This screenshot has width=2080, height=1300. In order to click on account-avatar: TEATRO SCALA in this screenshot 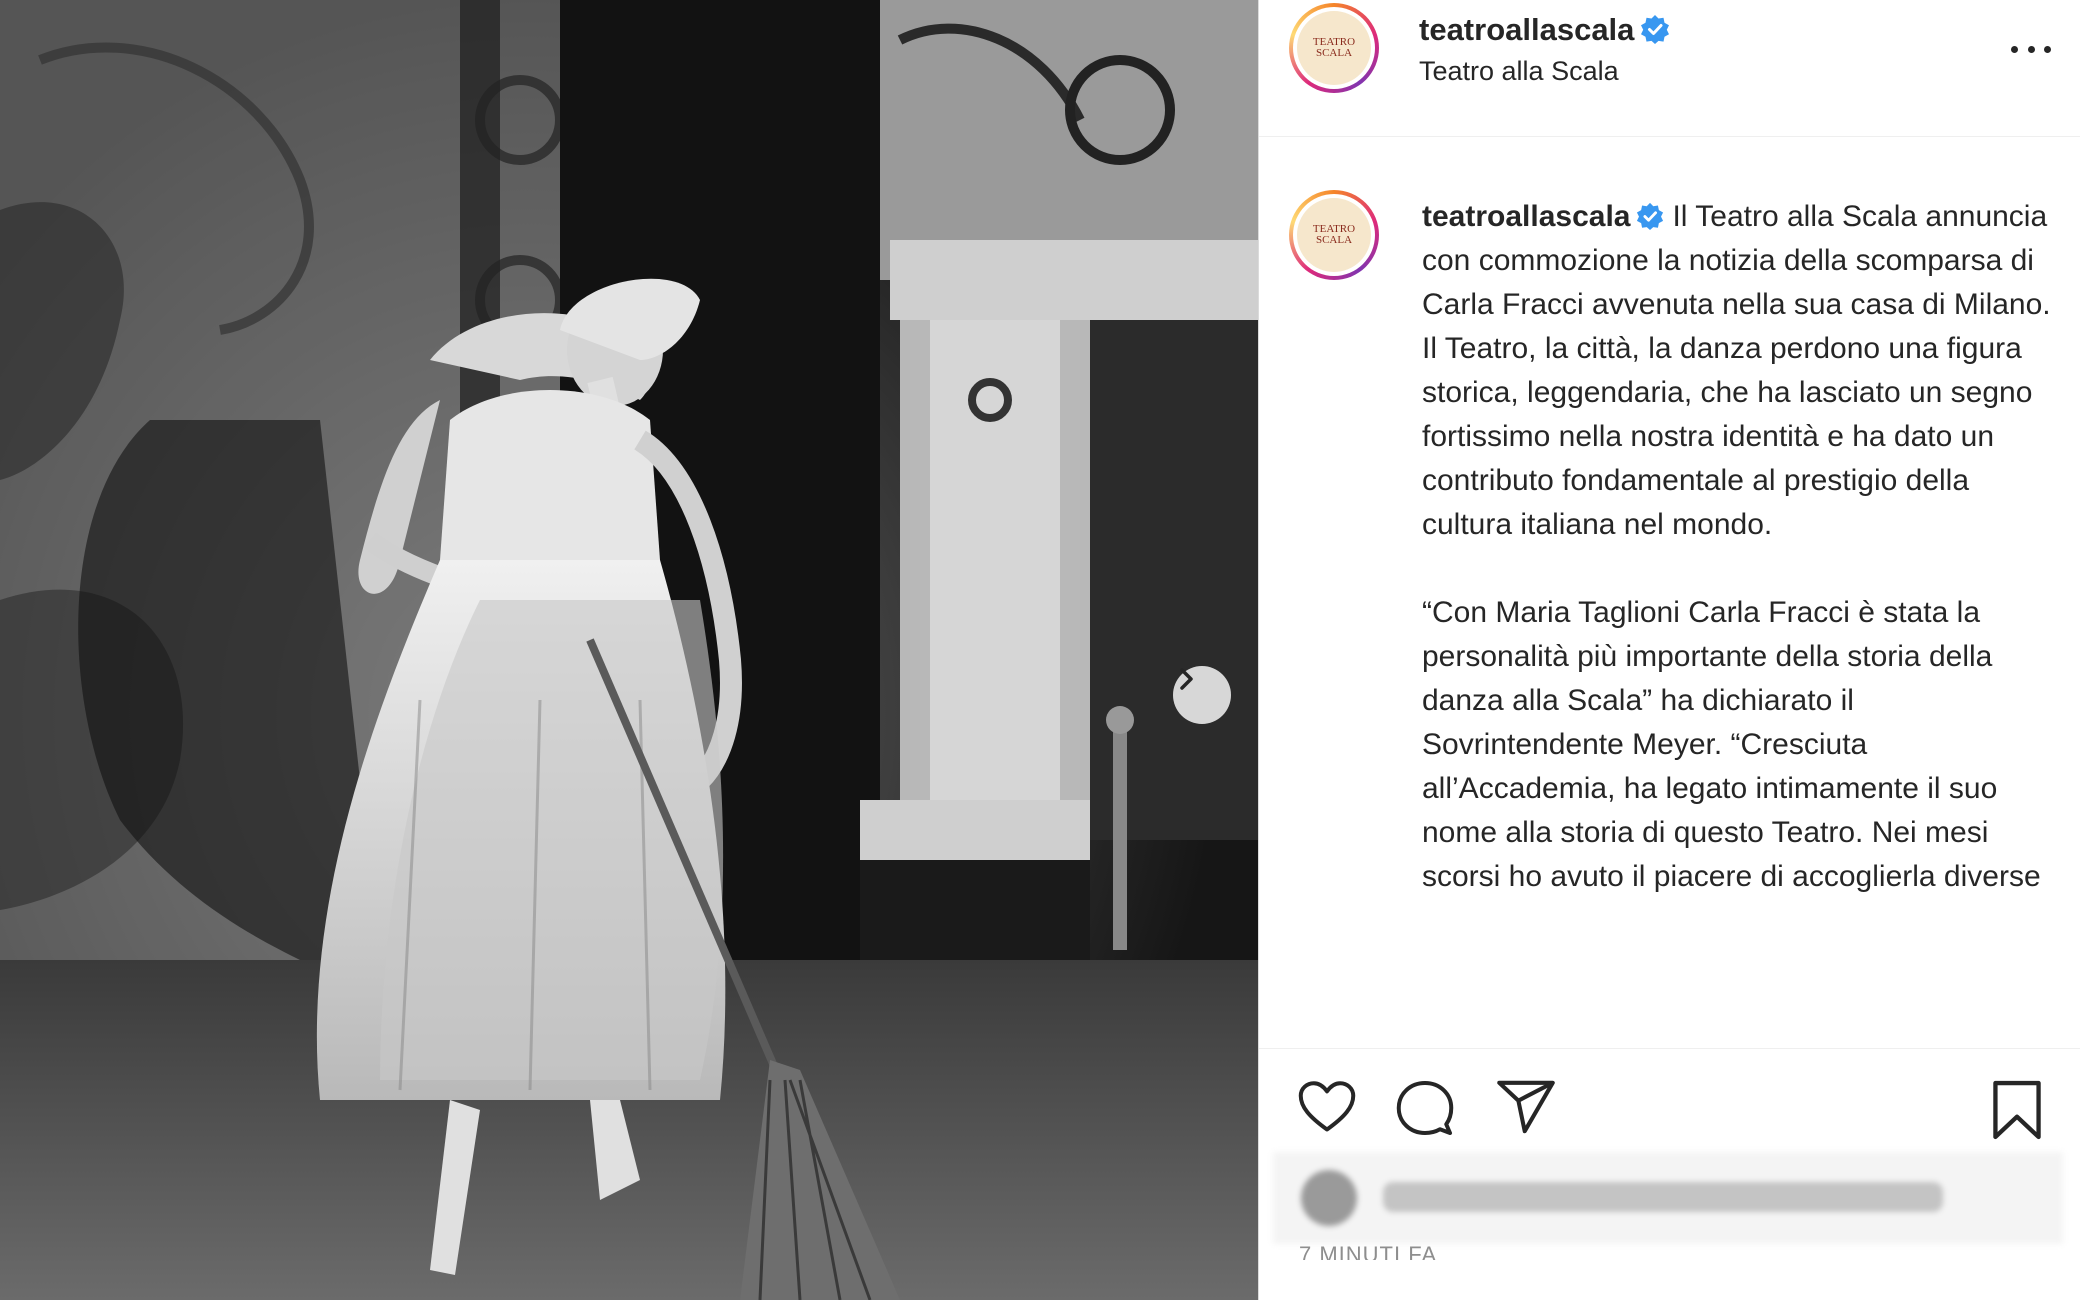, I will do `click(1334, 48)`.